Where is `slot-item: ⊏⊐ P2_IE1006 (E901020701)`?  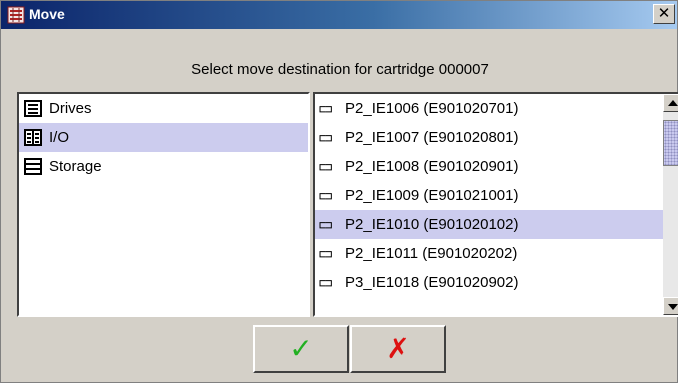 slot-item: ⊏⊐ P2_IE1006 (E901020701) is located at coordinates (496, 108).